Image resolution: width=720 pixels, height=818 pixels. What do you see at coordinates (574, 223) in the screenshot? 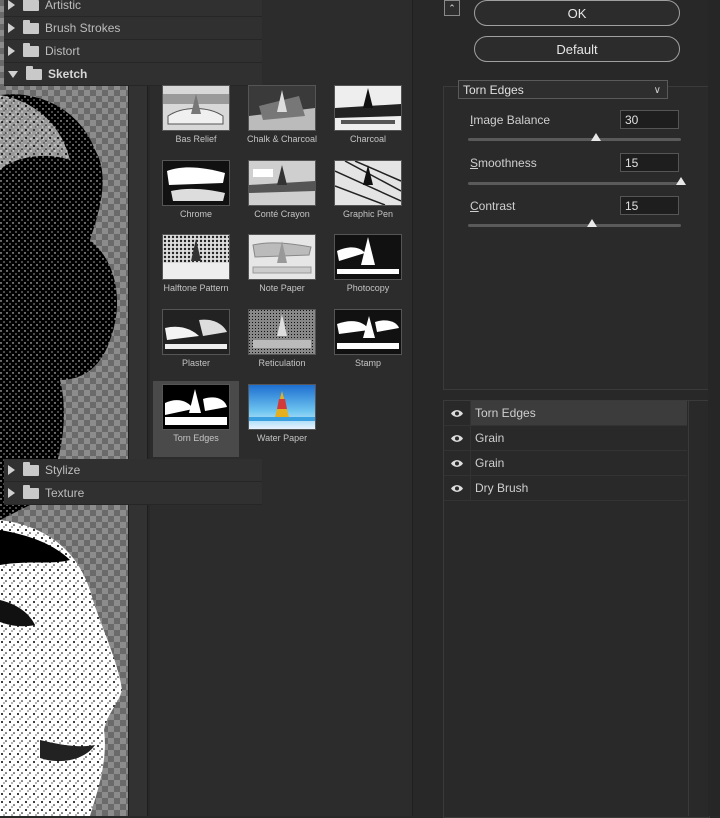
I see `contrast-slider` at bounding box center [574, 223].